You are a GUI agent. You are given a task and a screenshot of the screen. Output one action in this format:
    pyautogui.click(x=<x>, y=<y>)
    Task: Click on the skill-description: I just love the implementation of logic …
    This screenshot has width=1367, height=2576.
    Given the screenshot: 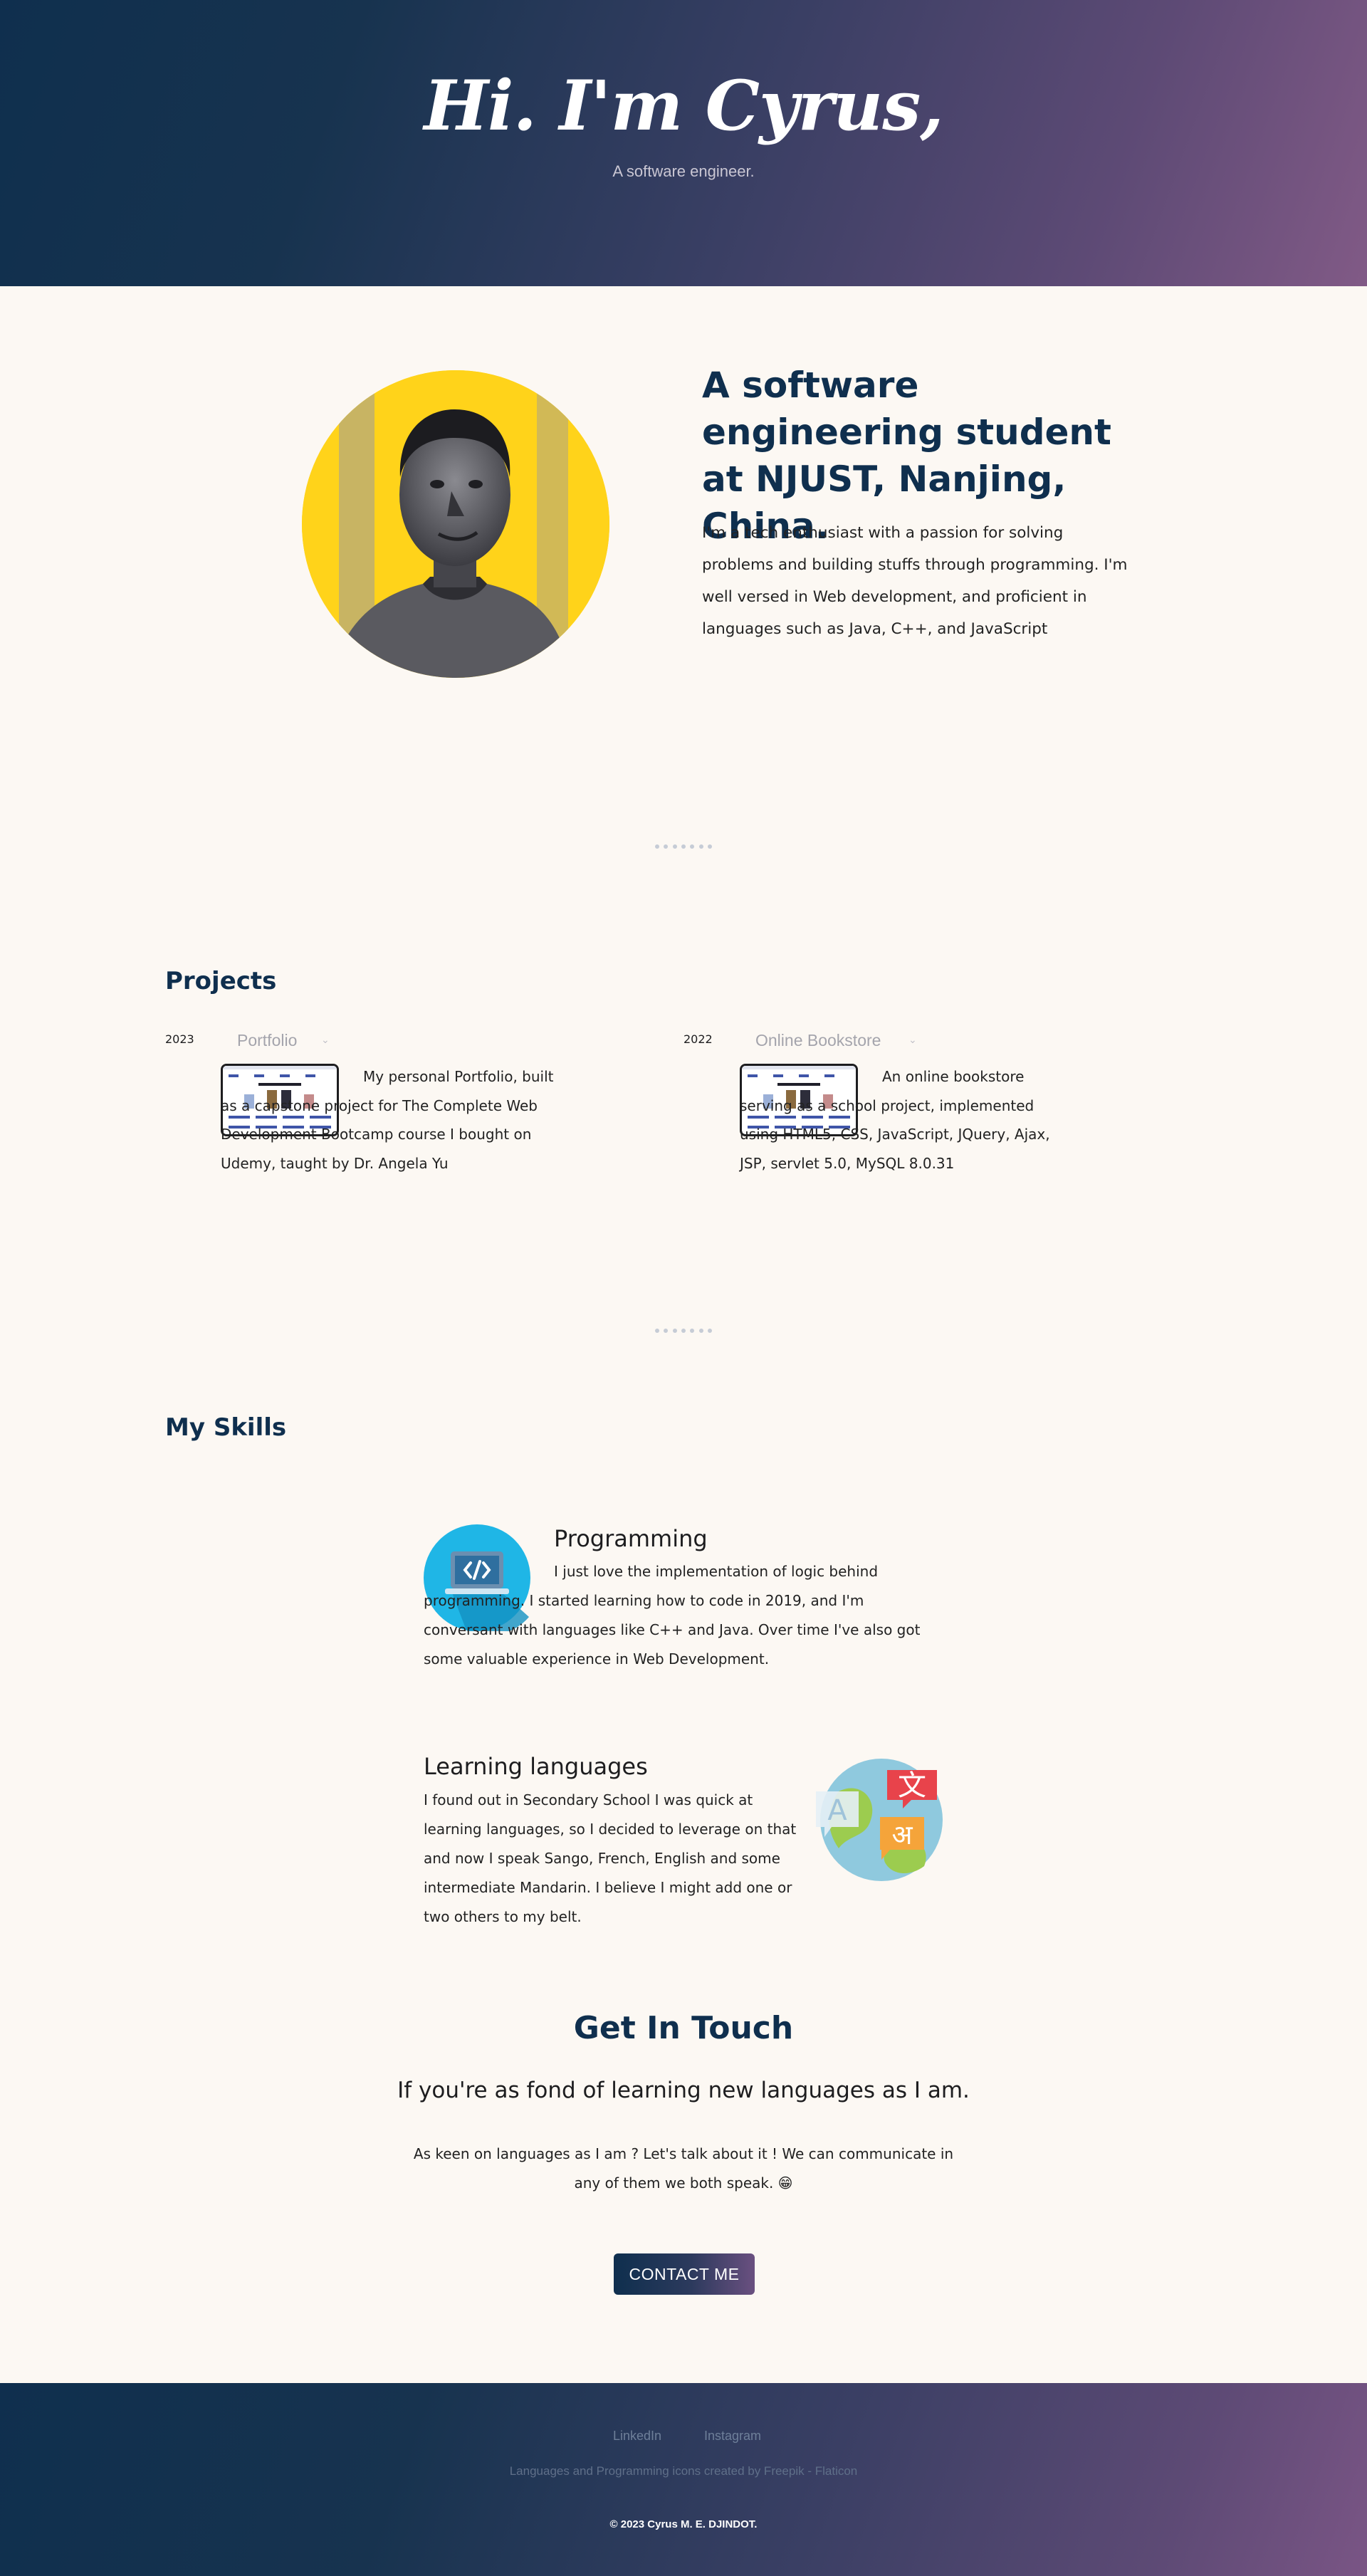 What is the action you would take?
    pyautogui.click(x=672, y=1615)
    